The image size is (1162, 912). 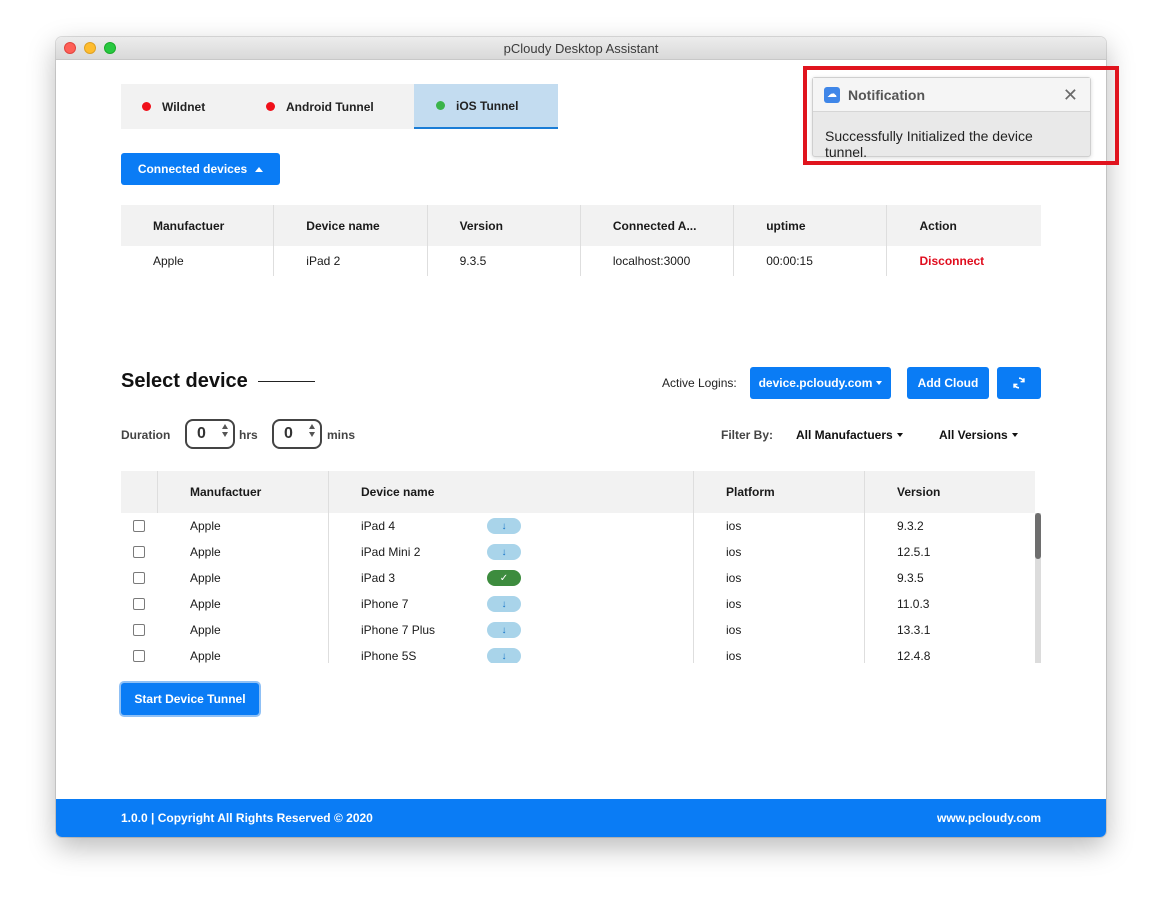 What do you see at coordinates (351, 261) in the screenshot?
I see `device-name-cell: iPad 2` at bounding box center [351, 261].